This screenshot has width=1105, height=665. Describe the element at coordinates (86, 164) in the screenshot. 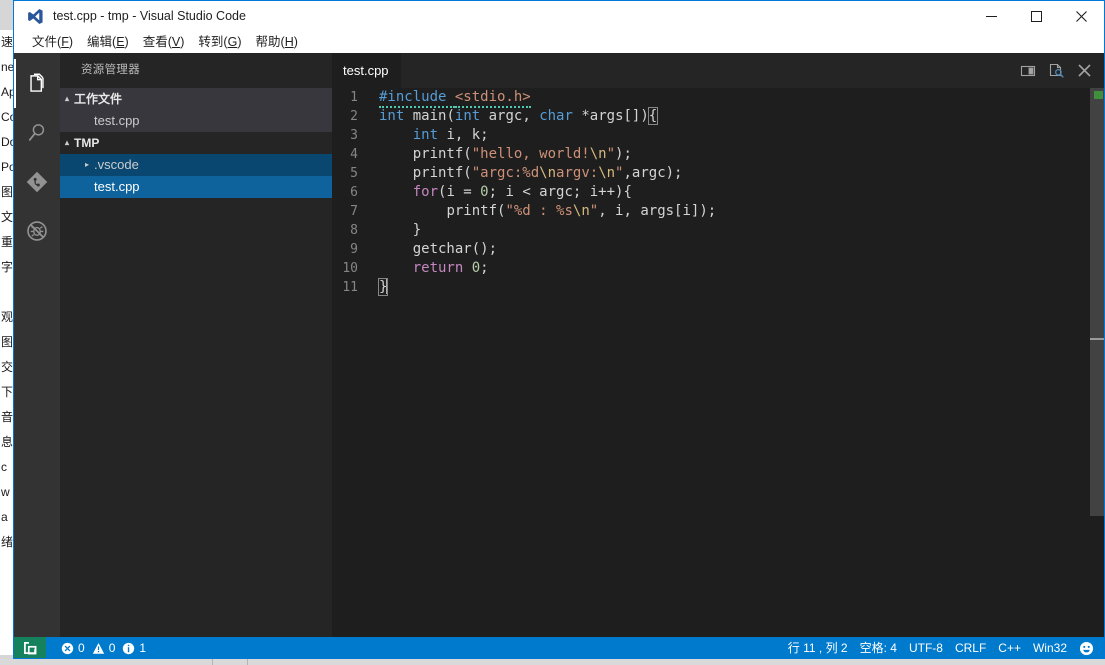

I see `chevron-right-icon: ▸` at that location.